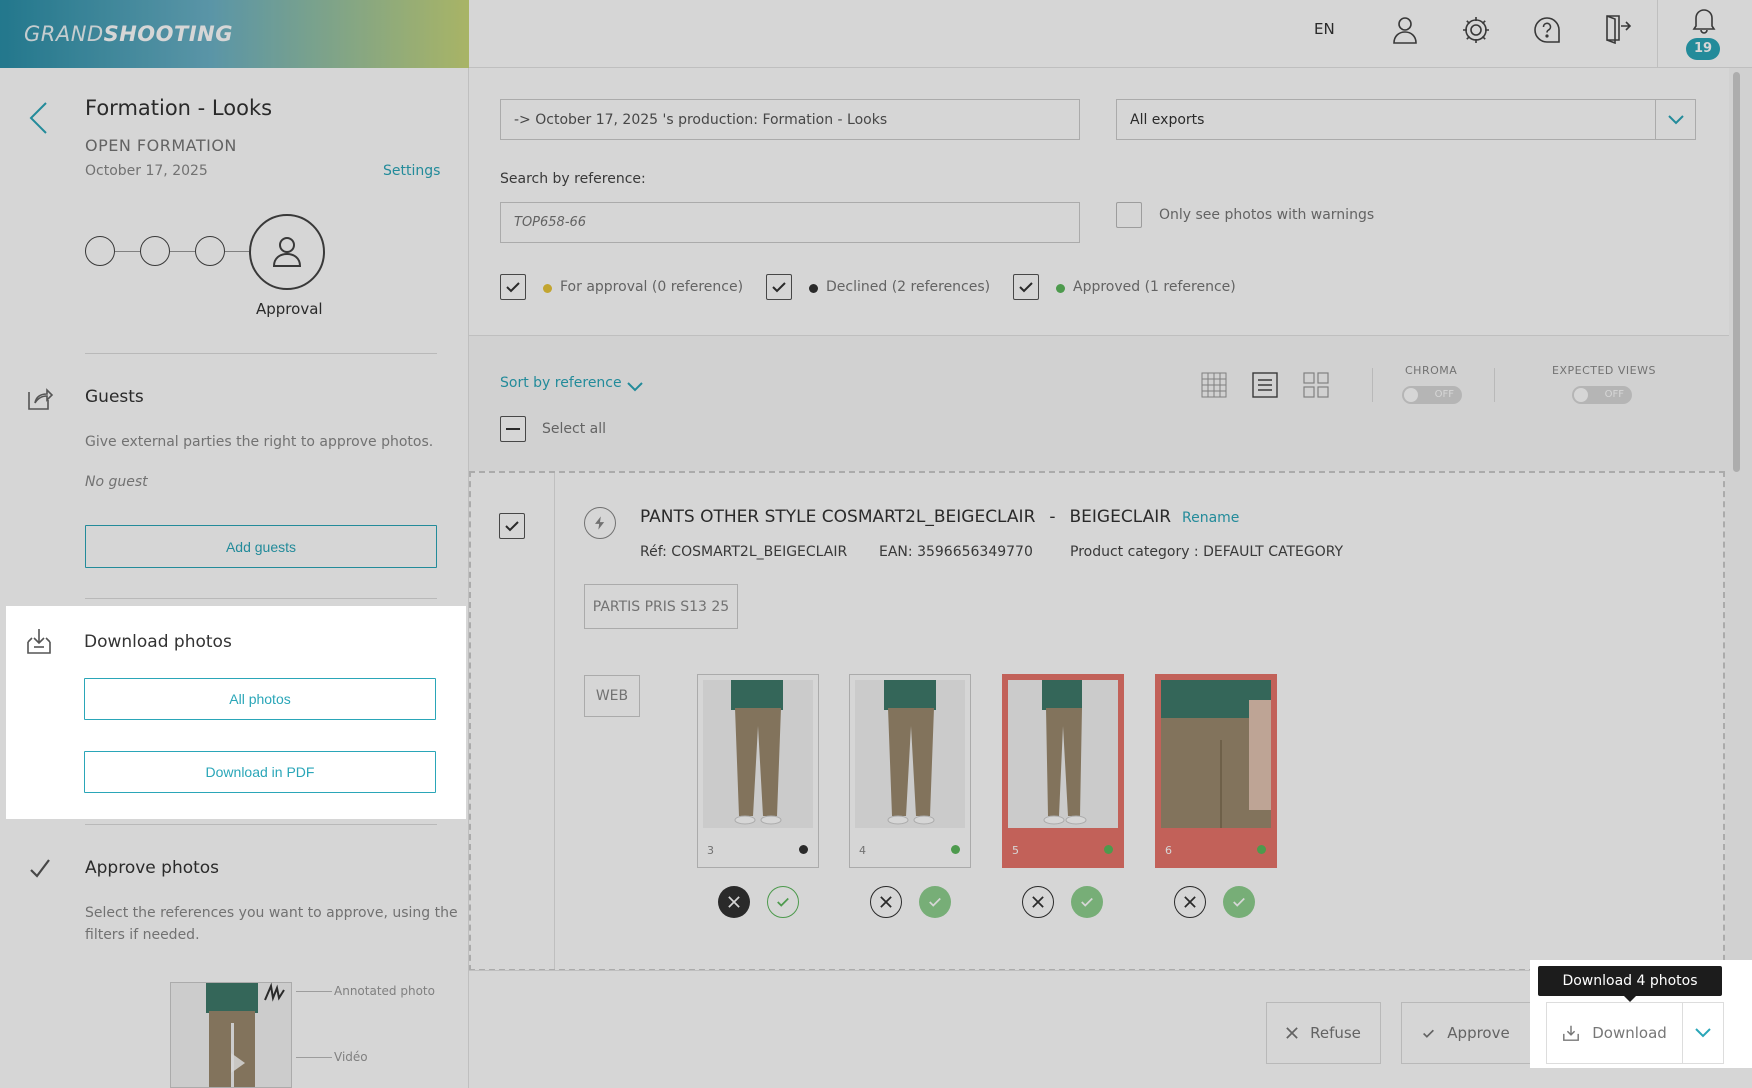 The image size is (1752, 1088). What do you see at coordinates (1736, 272) in the screenshot?
I see `scrollbar` at bounding box center [1736, 272].